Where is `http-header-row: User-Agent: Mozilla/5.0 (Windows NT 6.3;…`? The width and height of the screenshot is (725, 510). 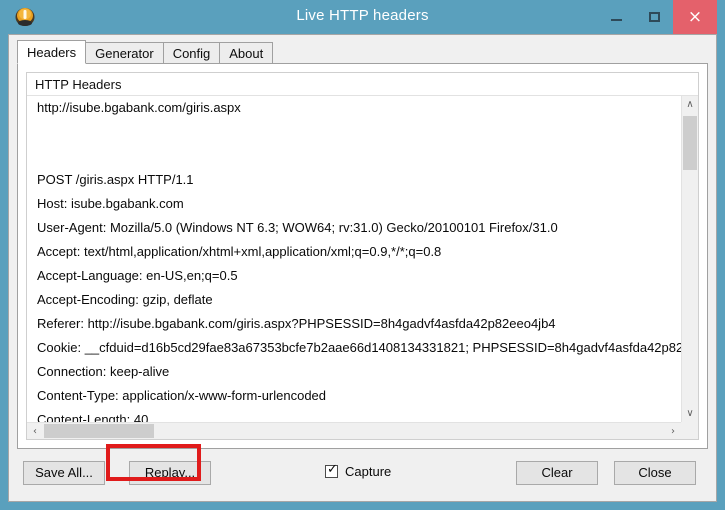
http-header-row: User-Agent: Mozilla/5.0 (Windows NT 6.3;… is located at coordinates (354, 228).